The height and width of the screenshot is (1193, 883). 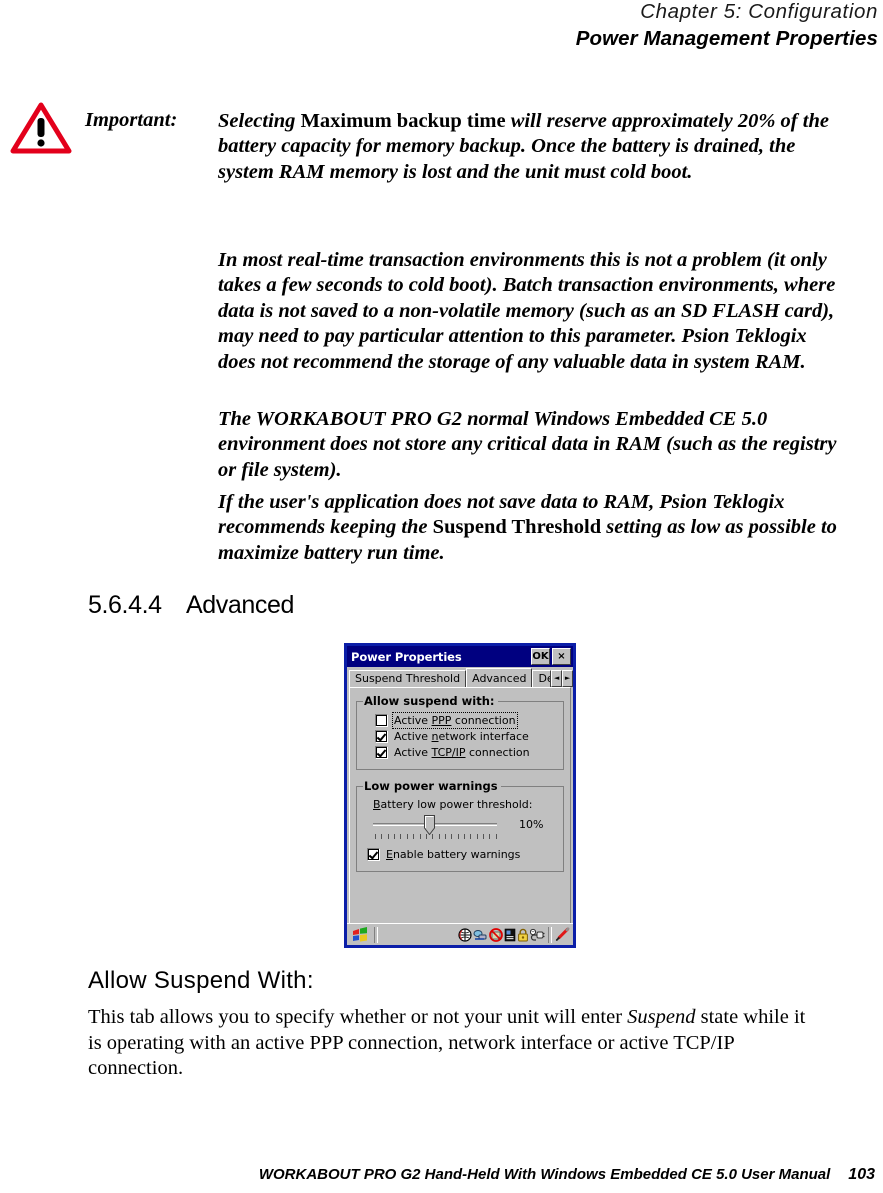 What do you see at coordinates (131, 120) in the screenshot?
I see `important-label: Important:` at bounding box center [131, 120].